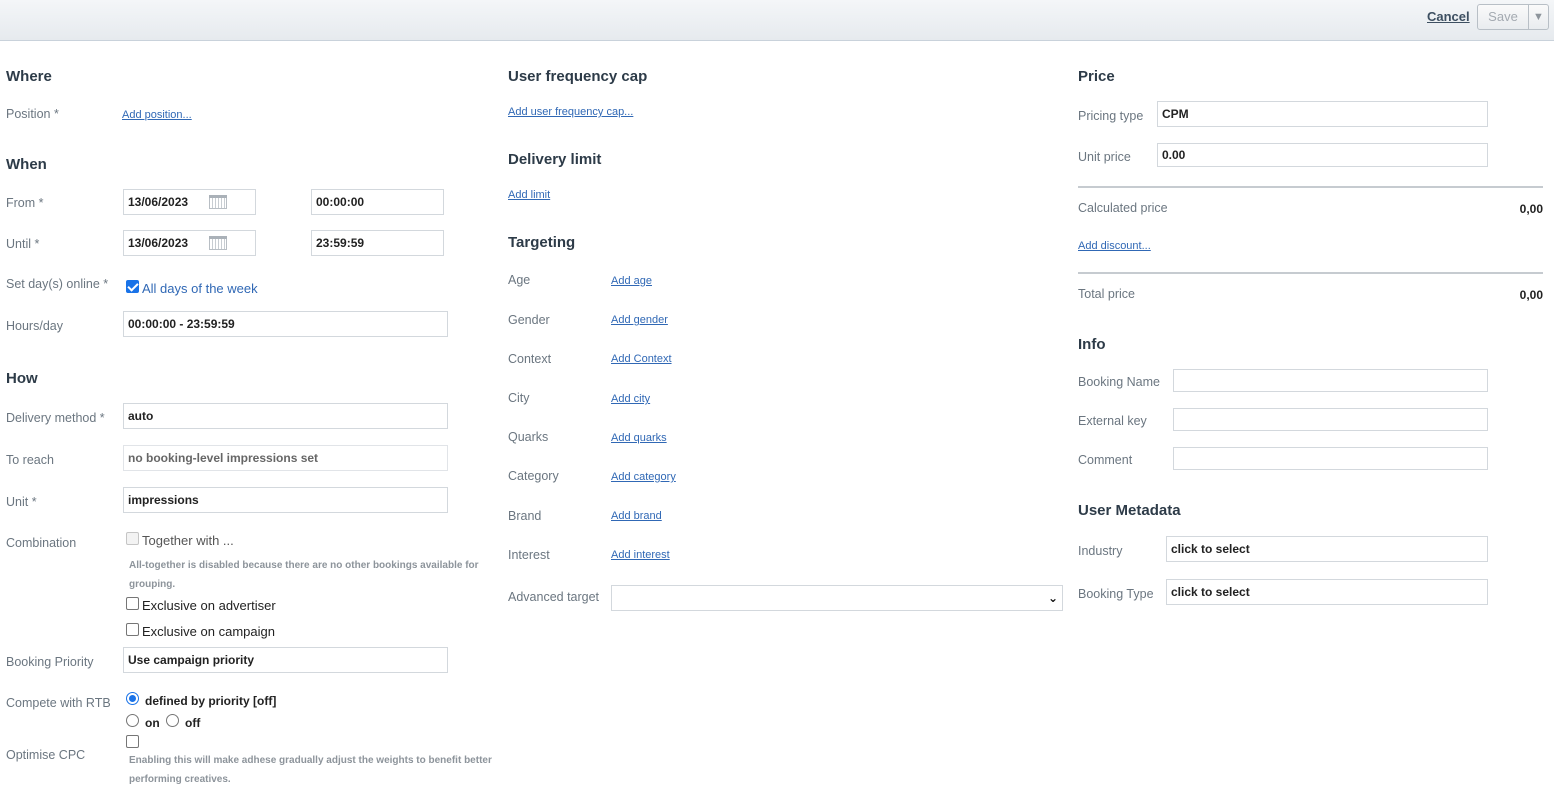  What do you see at coordinates (630, 399) in the screenshot?
I see `add-city-link: Add city` at bounding box center [630, 399].